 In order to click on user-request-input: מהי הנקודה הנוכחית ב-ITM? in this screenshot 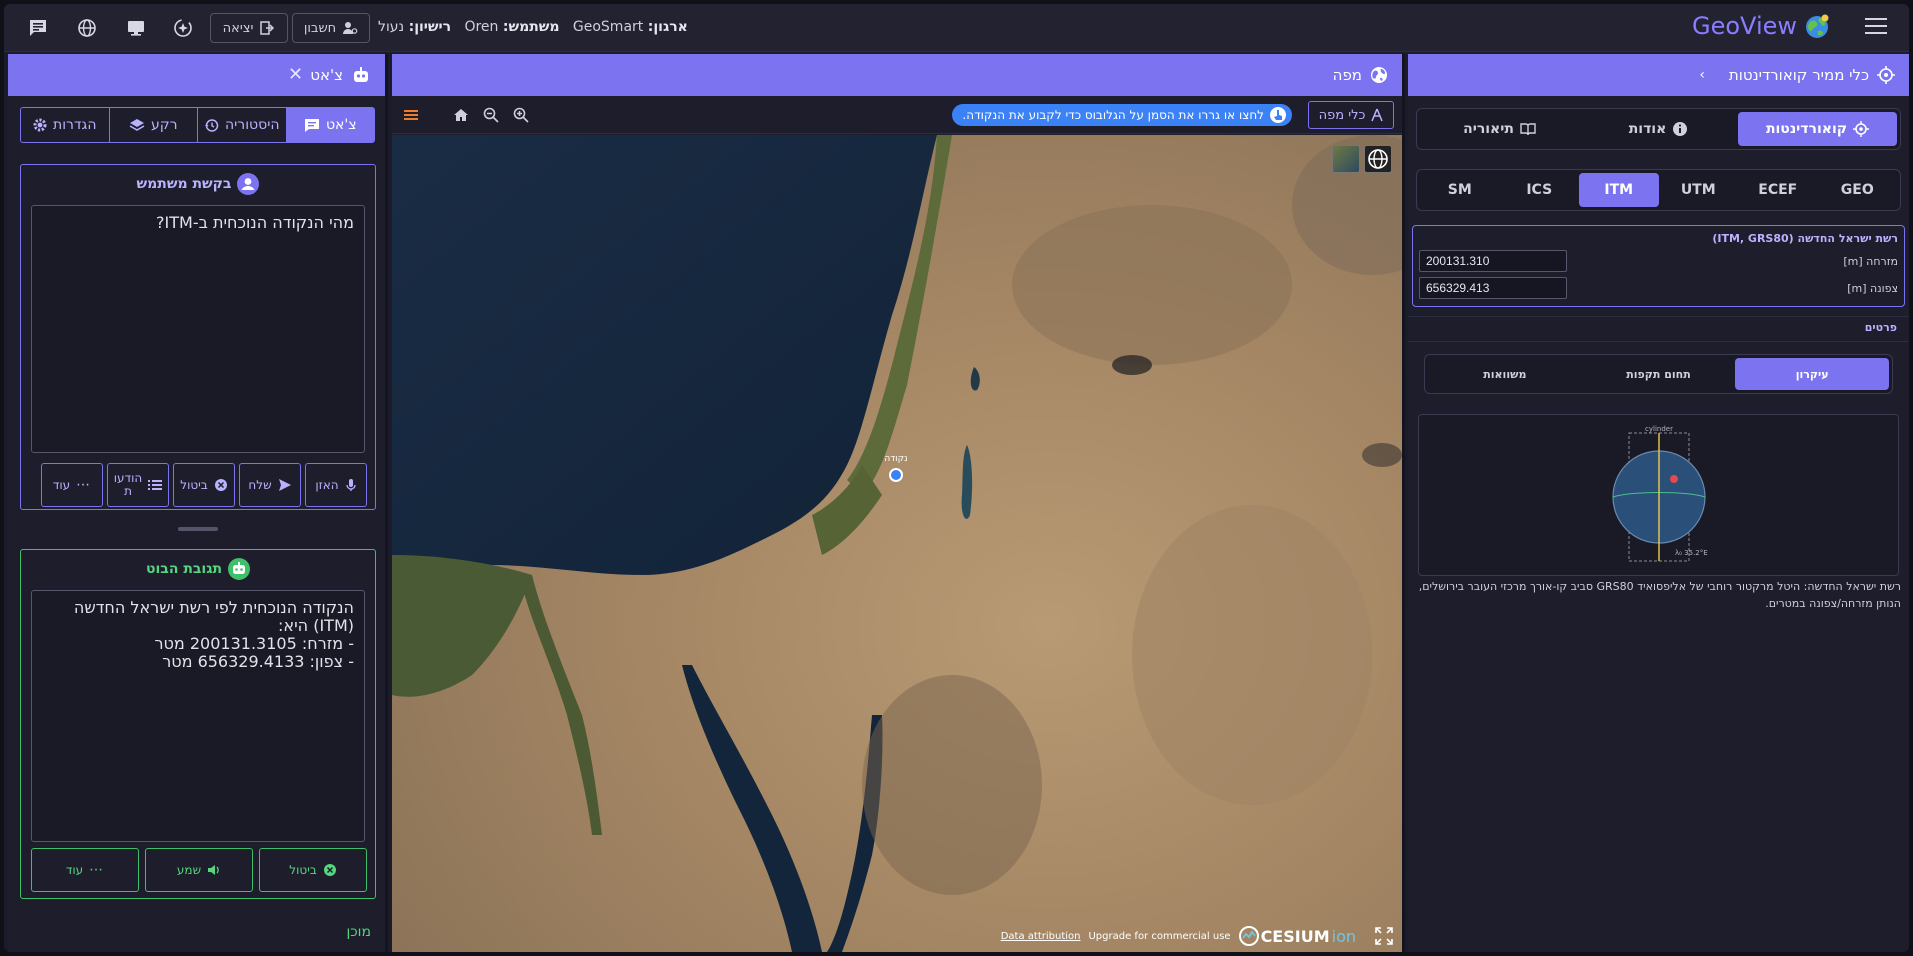, I will do `click(198, 329)`.